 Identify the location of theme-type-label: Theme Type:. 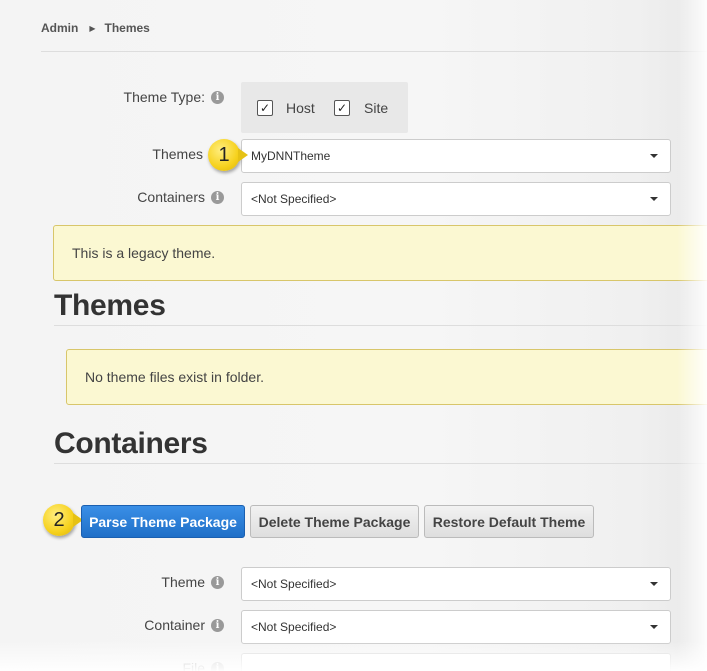
(164, 97).